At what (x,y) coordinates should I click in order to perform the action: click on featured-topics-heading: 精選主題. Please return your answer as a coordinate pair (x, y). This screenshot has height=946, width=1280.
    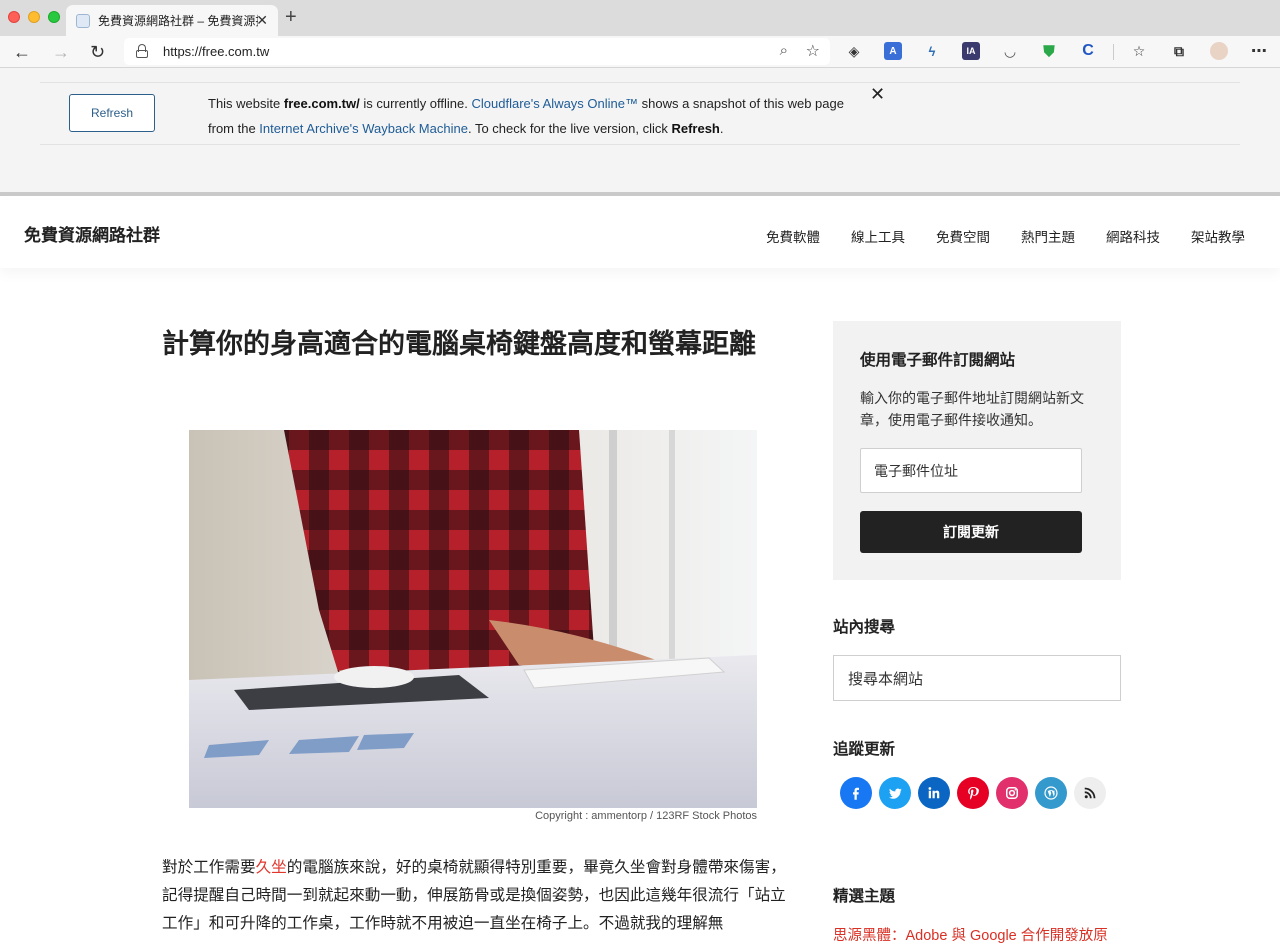
    Looking at the image, I should click on (864, 896).